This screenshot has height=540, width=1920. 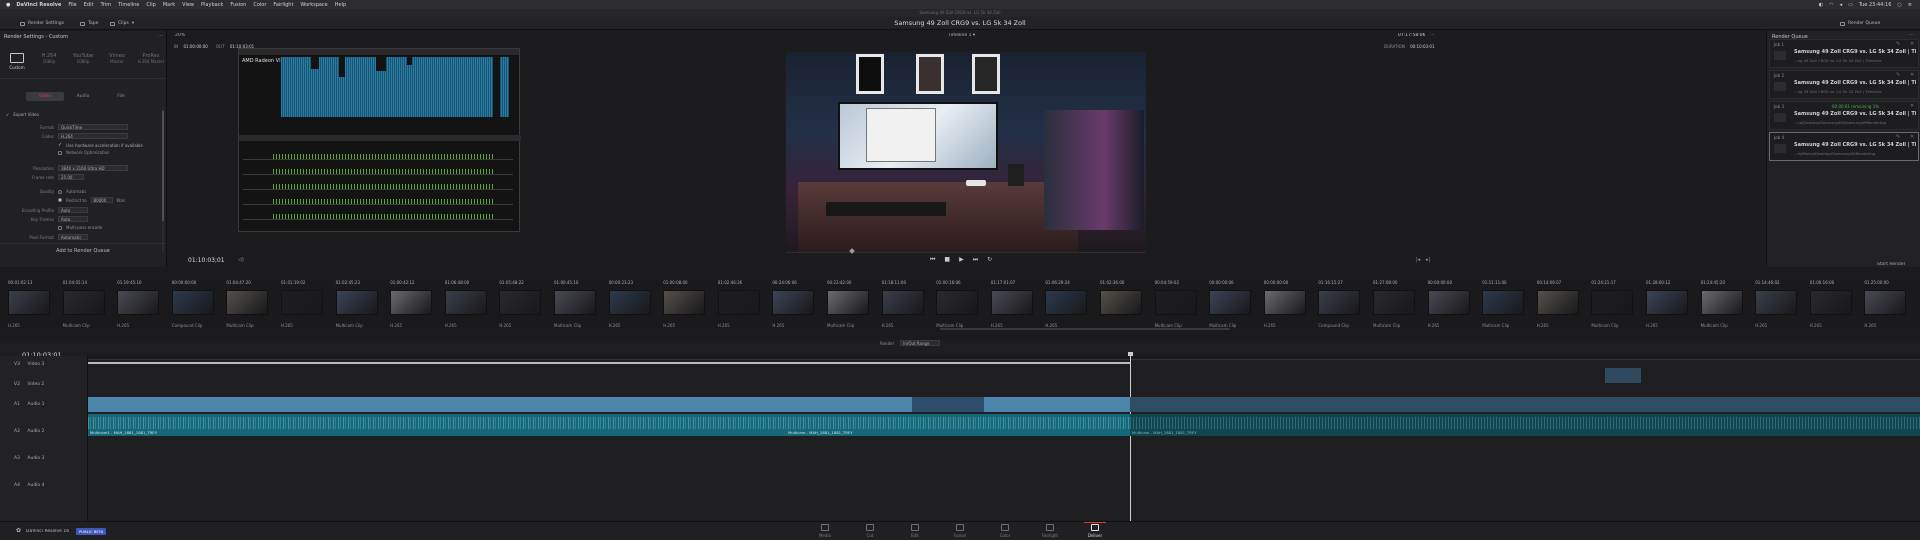 What do you see at coordinates (188, 5) in the screenshot?
I see `menu-view: View` at bounding box center [188, 5].